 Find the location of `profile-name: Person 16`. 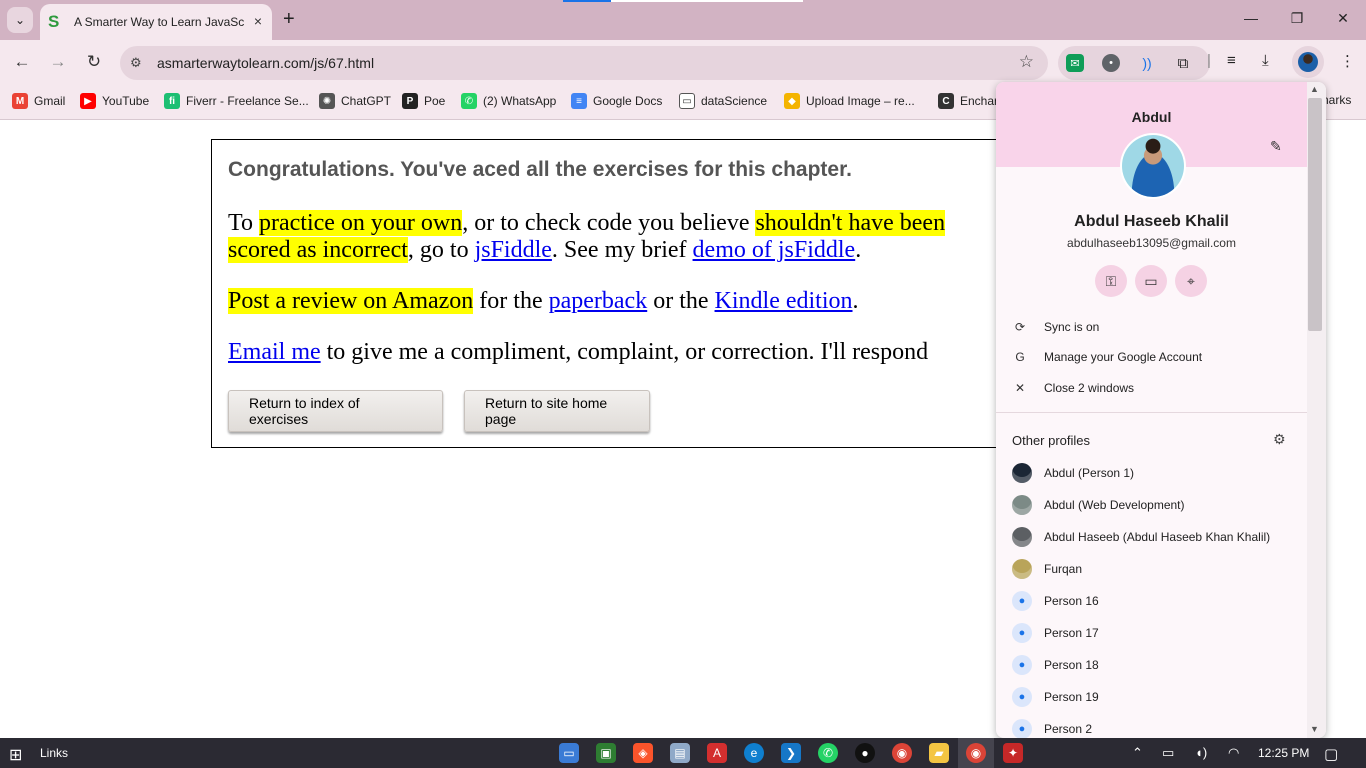

profile-name: Person 16 is located at coordinates (1071, 601).